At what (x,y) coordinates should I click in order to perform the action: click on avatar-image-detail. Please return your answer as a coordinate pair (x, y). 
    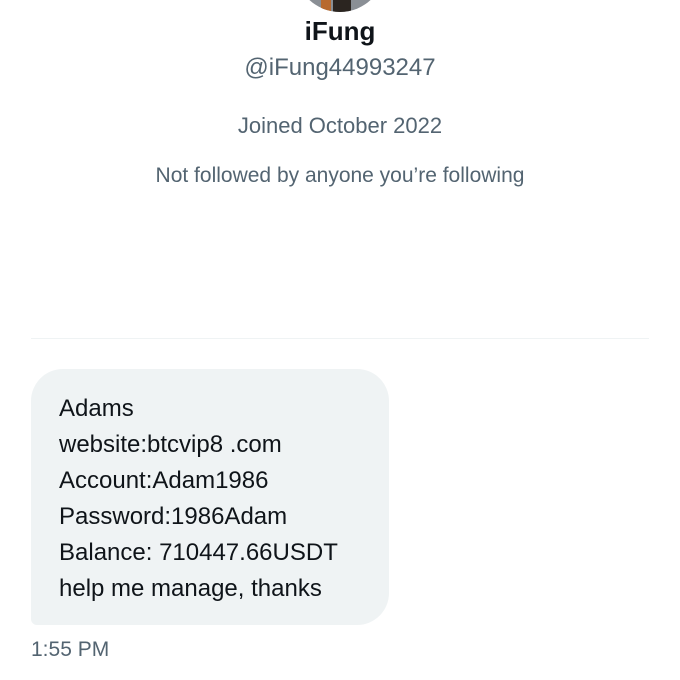
    Looking at the image, I should click on (342, 6).